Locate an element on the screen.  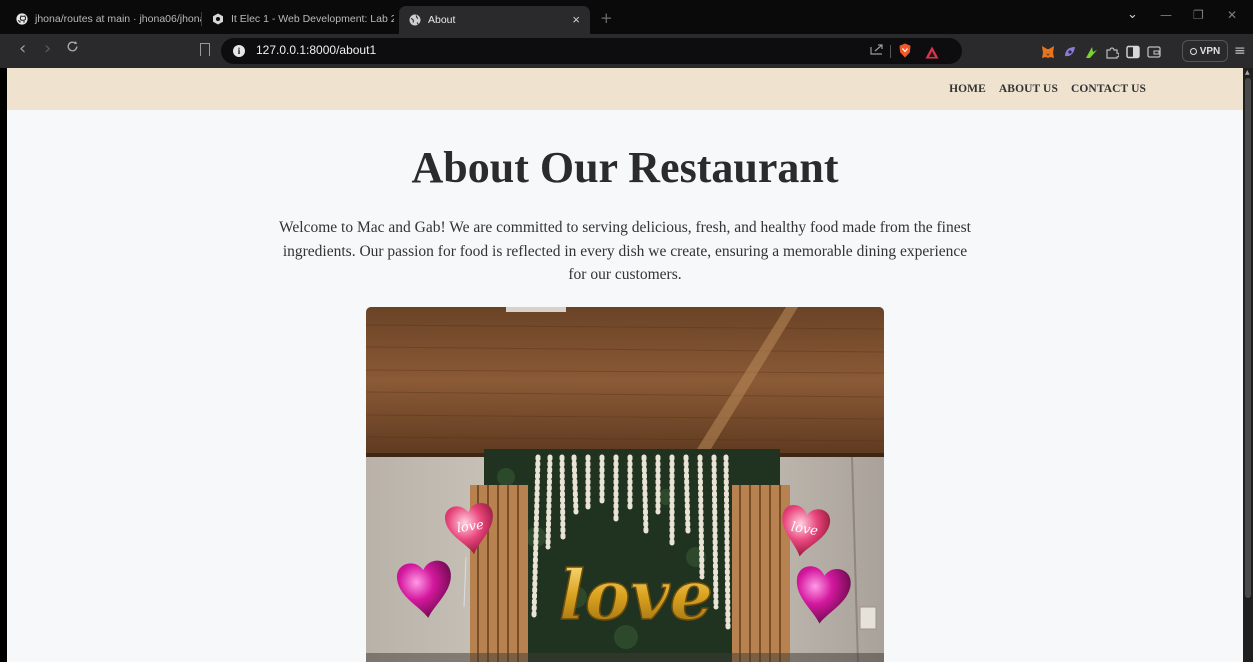
share-icon is located at coordinates (877, 50).